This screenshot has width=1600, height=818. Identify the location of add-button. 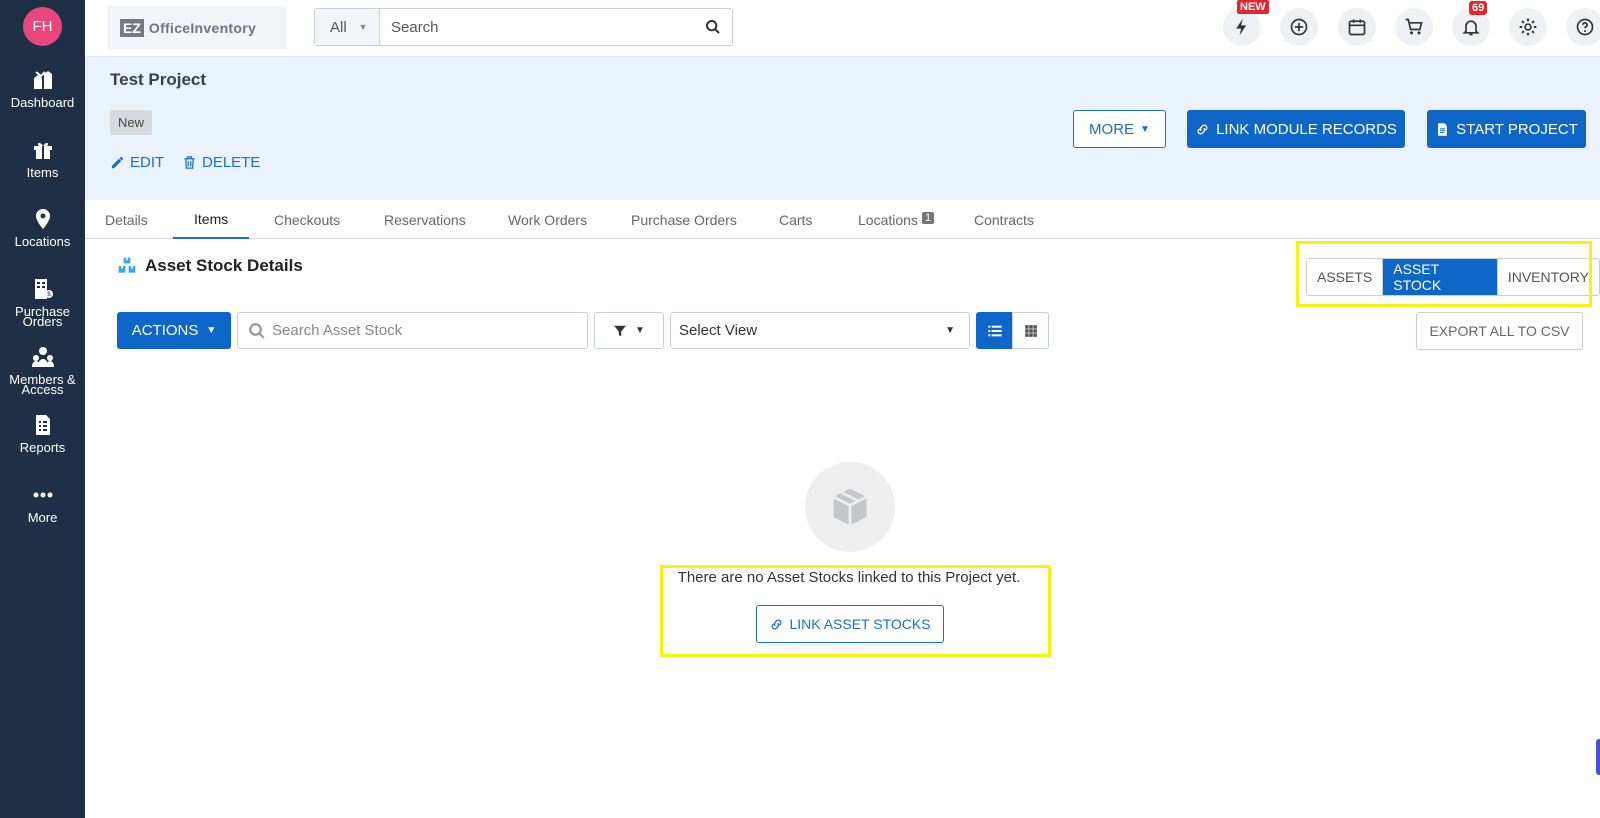
(1299, 27).